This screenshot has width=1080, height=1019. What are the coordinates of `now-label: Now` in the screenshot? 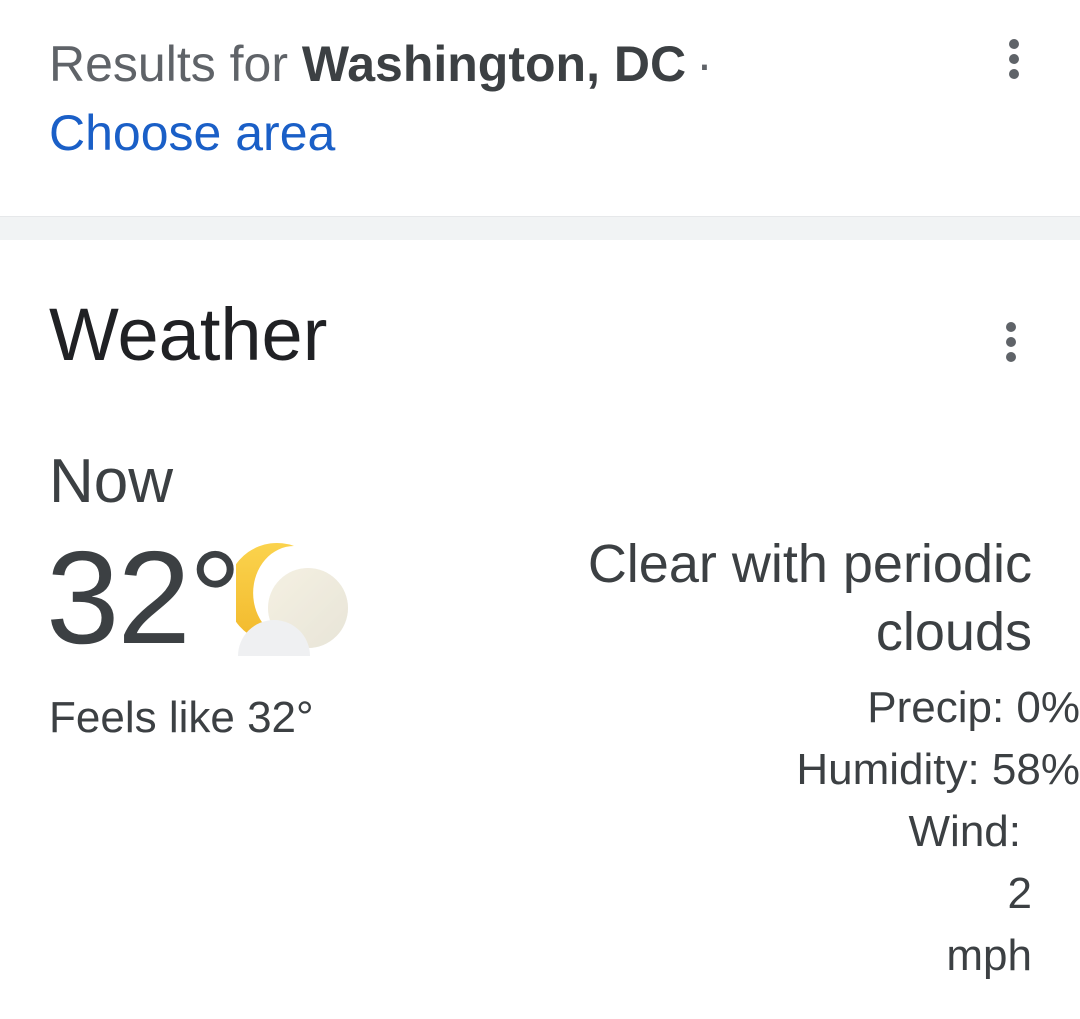 It's located at (111, 481).